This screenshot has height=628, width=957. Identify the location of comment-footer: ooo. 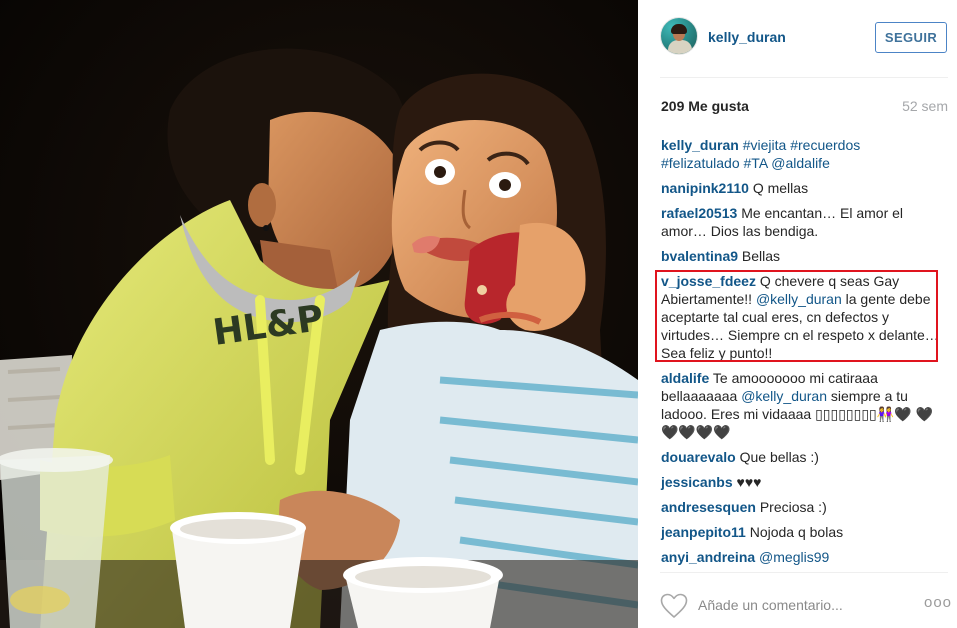
(805, 605).